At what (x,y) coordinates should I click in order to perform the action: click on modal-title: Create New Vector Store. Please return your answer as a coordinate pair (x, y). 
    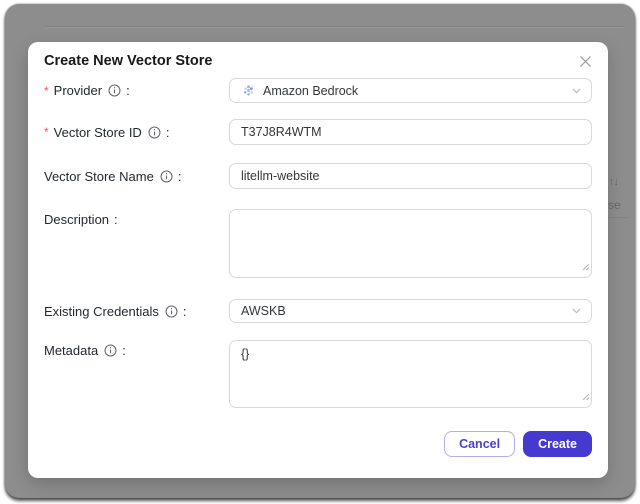
    Looking at the image, I should click on (128, 61).